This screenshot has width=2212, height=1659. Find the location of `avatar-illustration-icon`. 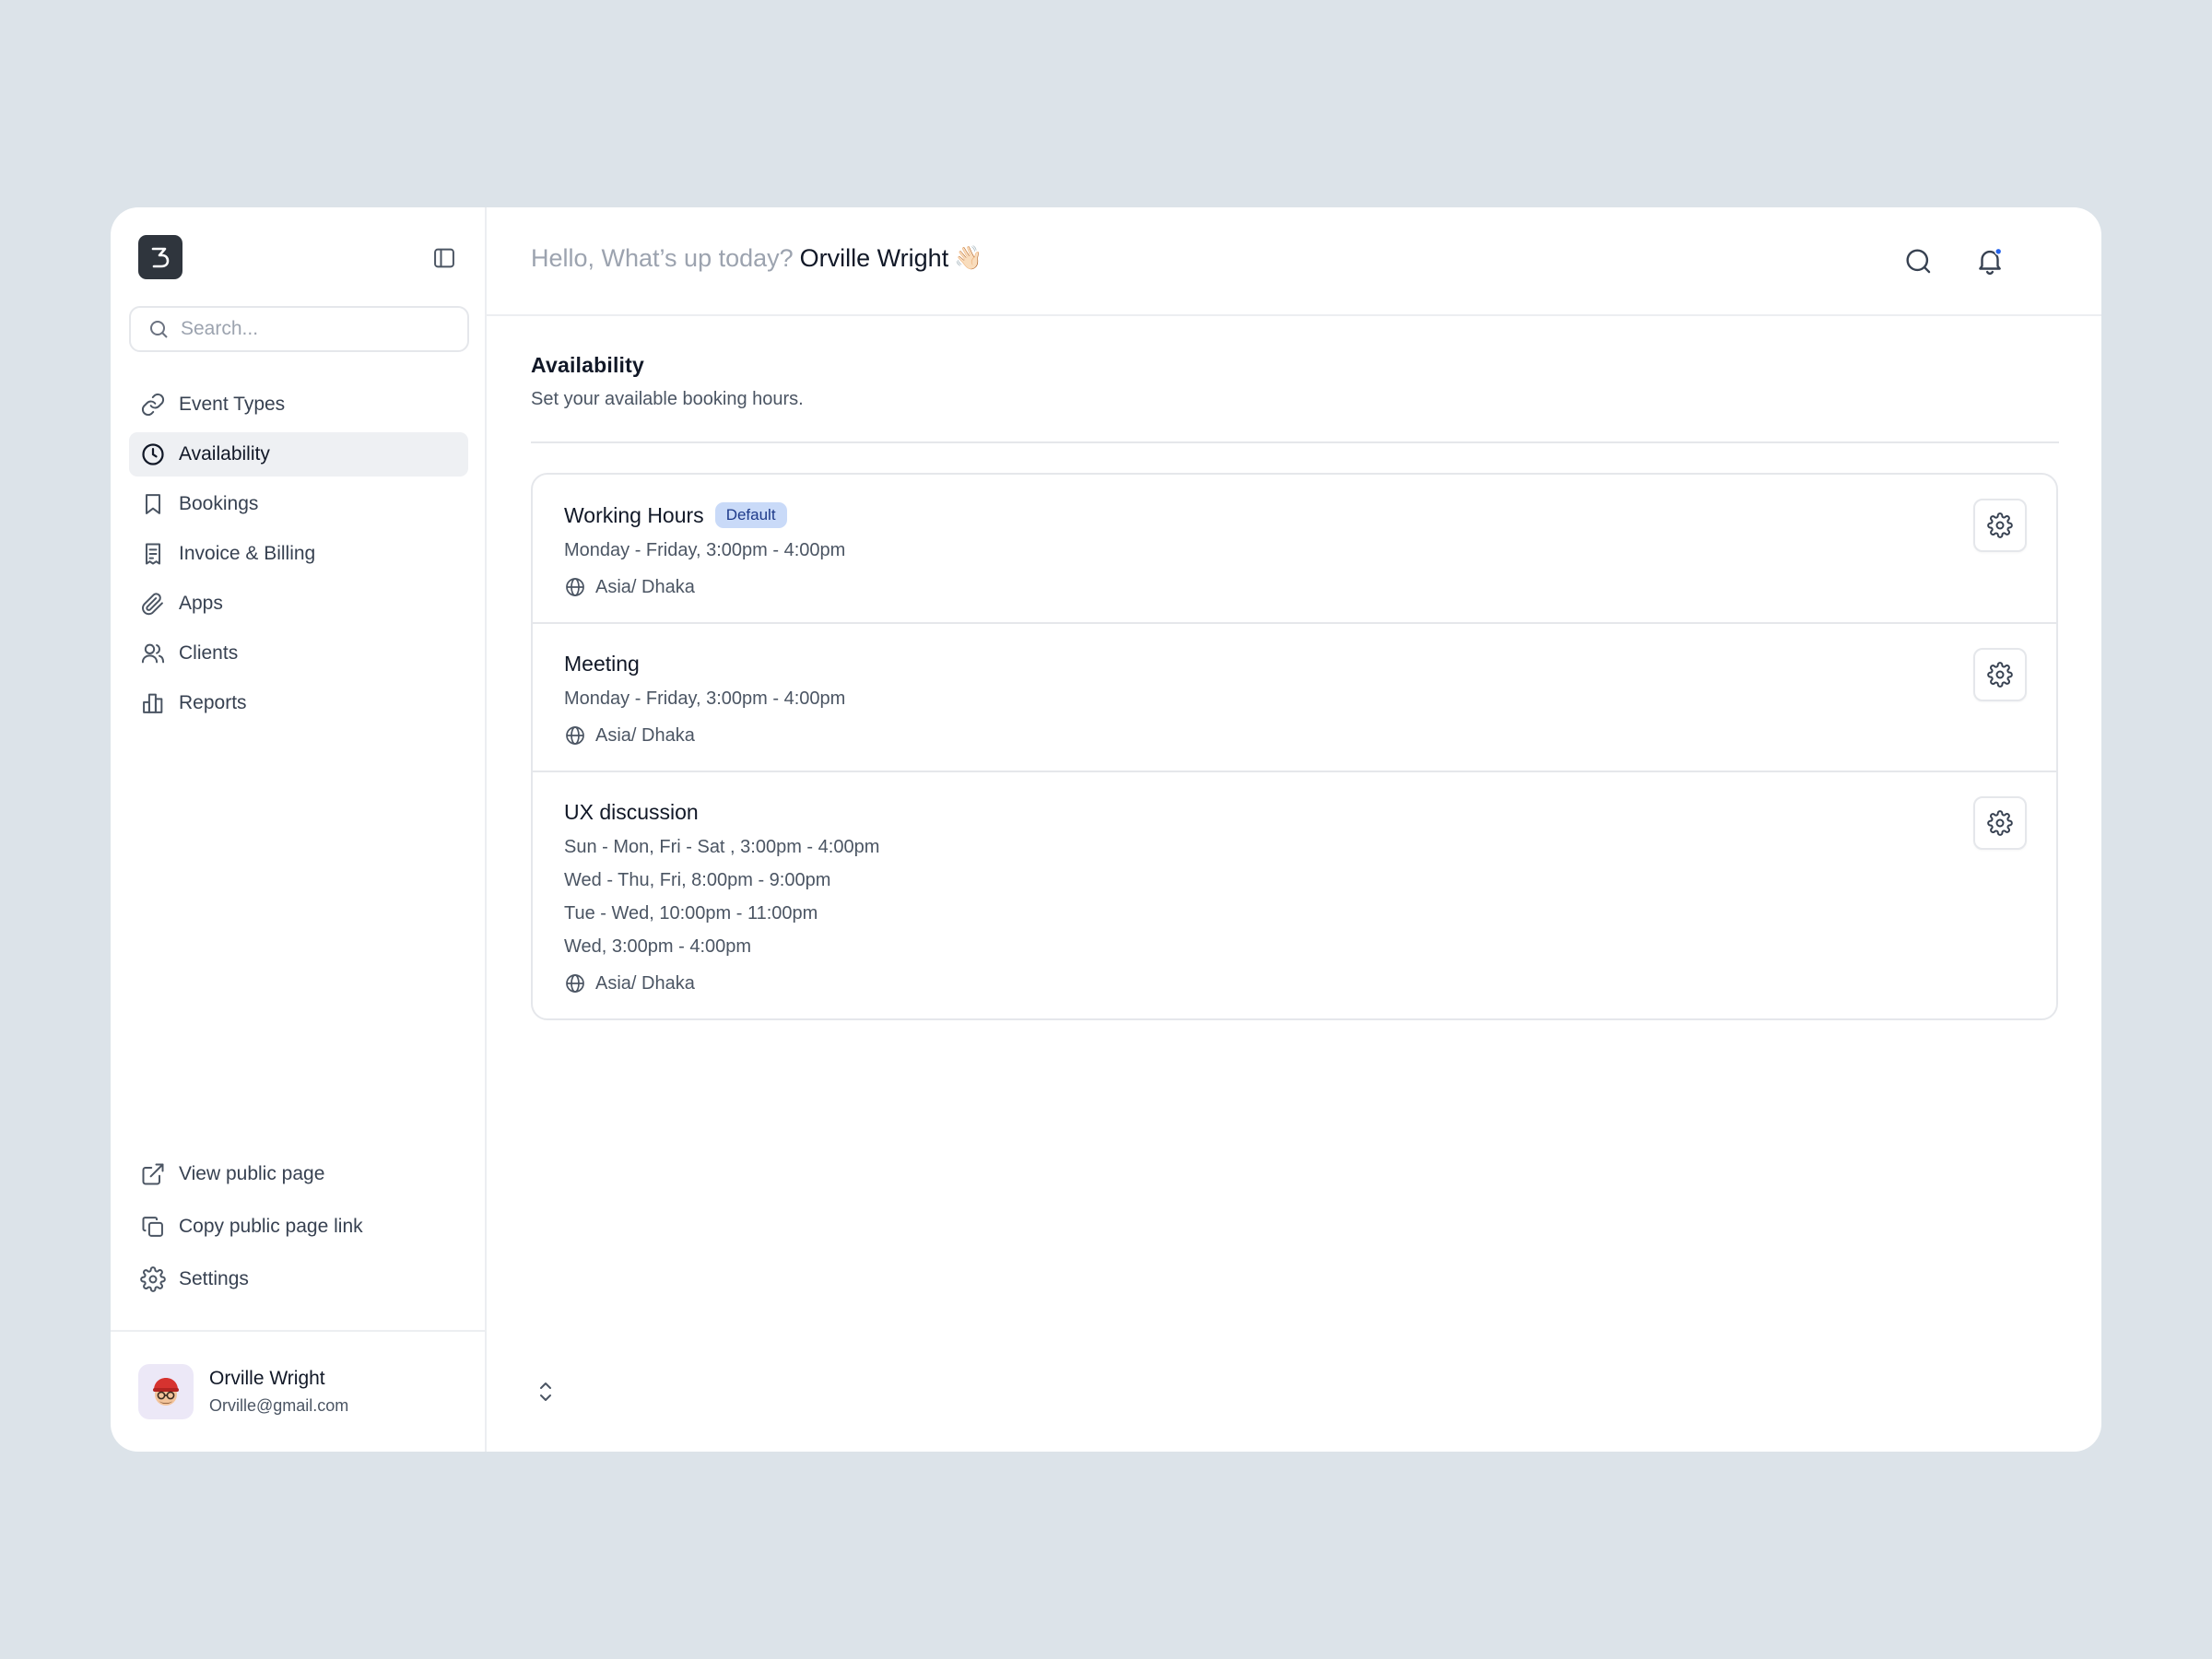

avatar-illustration-icon is located at coordinates (166, 1392).